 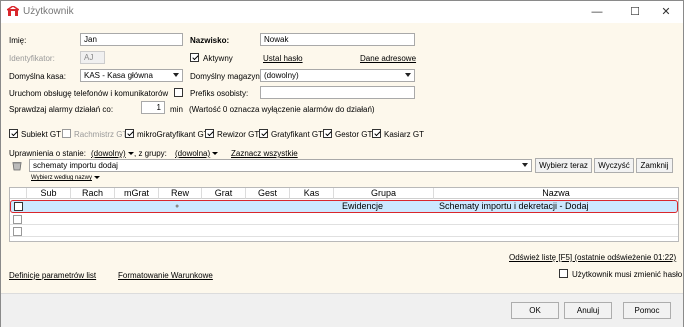 I want to click on table-header-sub: Sub, so click(x=49, y=193).